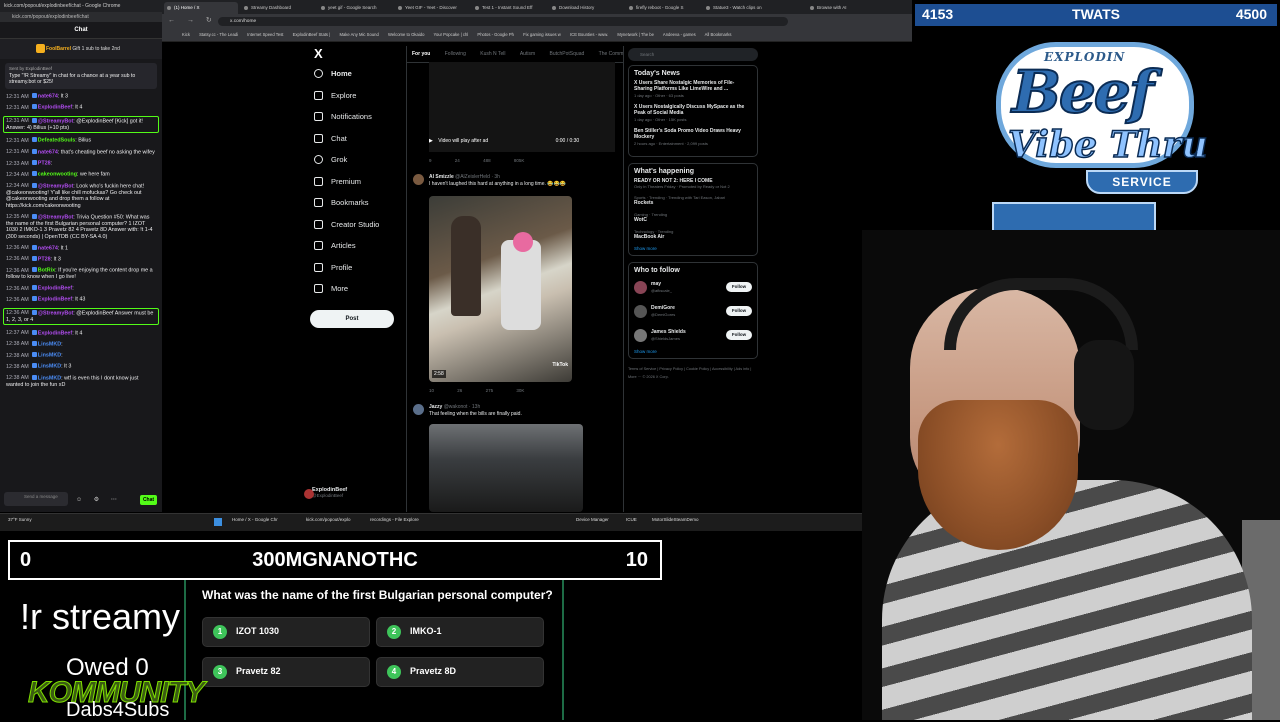 Image resolution: width=1280 pixels, height=722 pixels. Describe the element at coordinates (522, 141) in the screenshot. I see `video-controls: ▶ Video will play after ad 0:00 / 0:30` at that location.